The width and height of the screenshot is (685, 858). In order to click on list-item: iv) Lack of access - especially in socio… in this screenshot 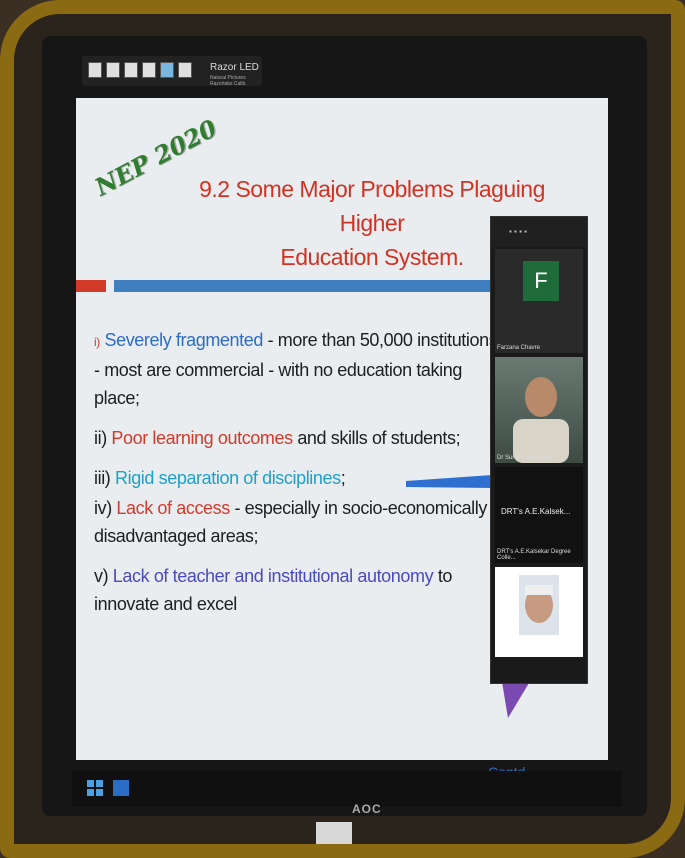, I will do `click(299, 522)`.